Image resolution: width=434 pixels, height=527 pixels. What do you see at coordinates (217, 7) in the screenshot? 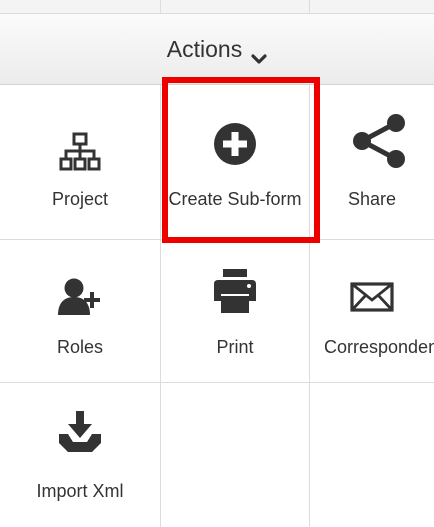
I see `top-strip` at bounding box center [217, 7].